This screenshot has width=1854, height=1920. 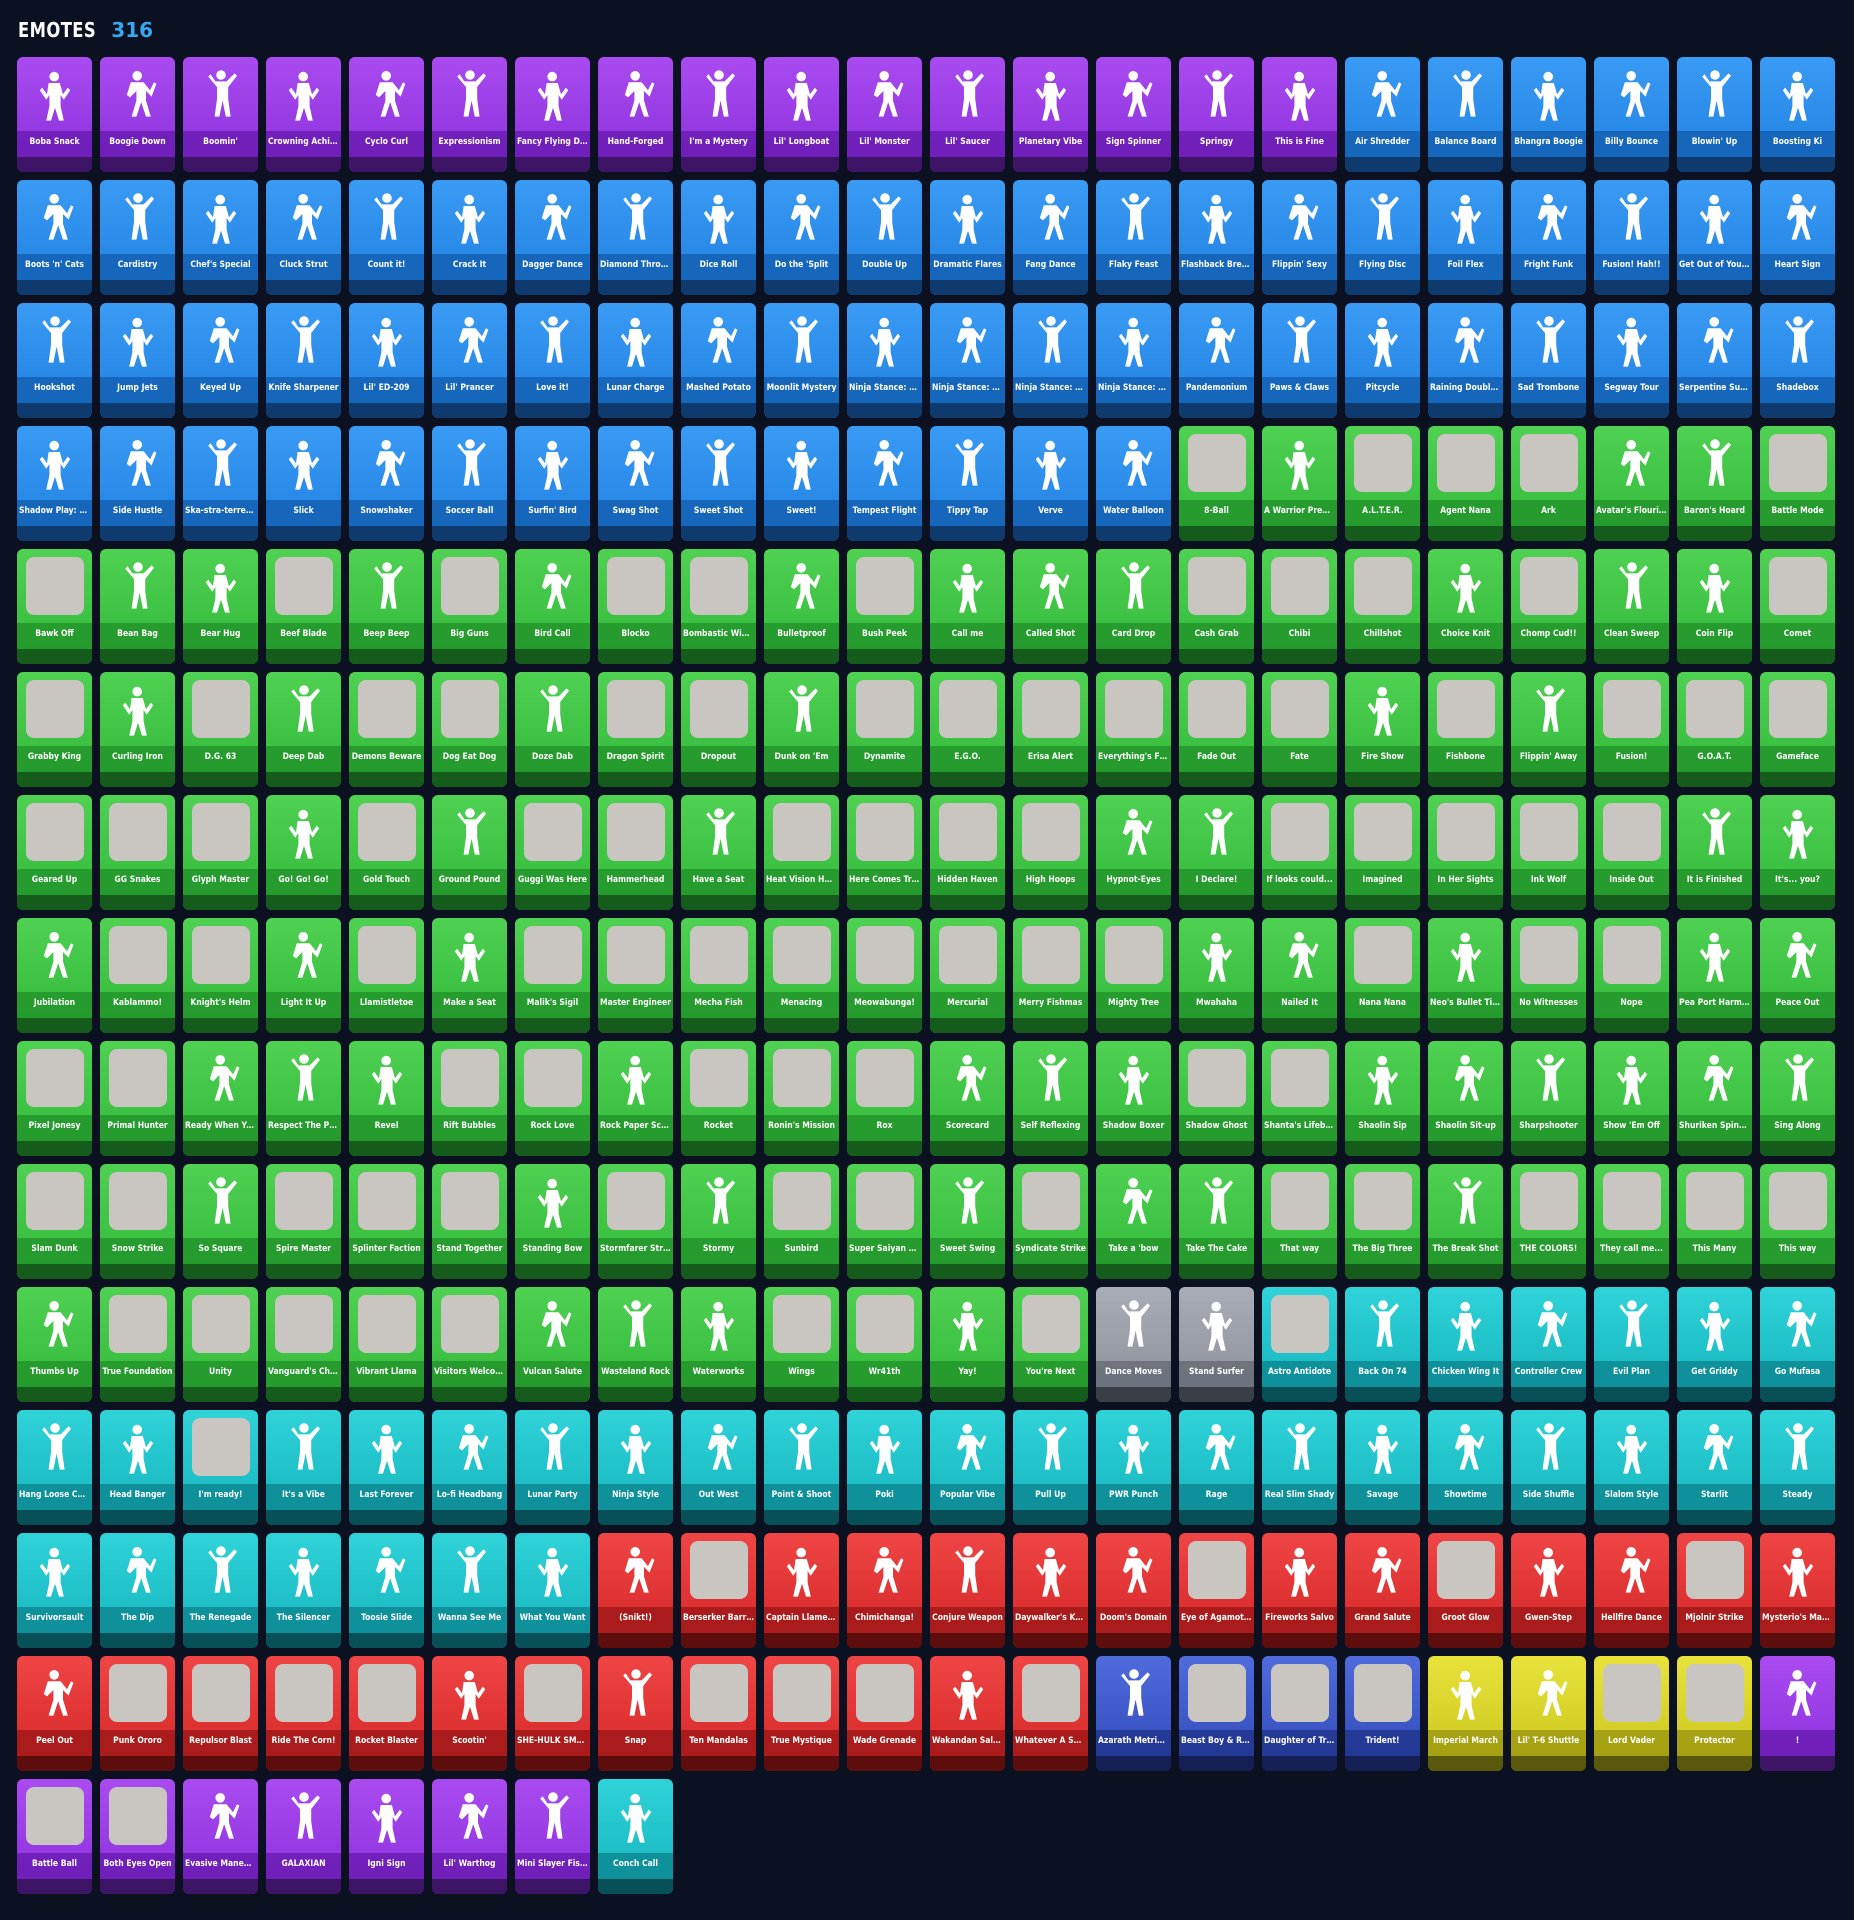 I want to click on emote-tile: Tempest Flight, so click(x=884, y=483).